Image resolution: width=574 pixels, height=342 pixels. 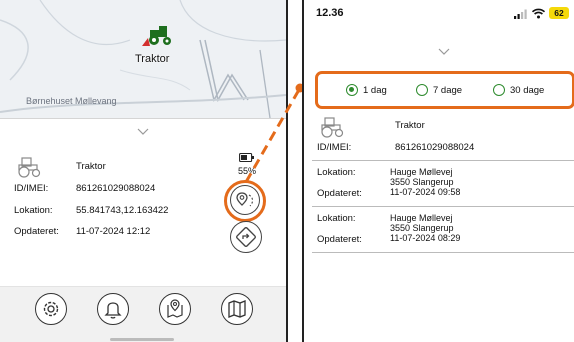 I want to click on wifi-icon, so click(x=538, y=13).